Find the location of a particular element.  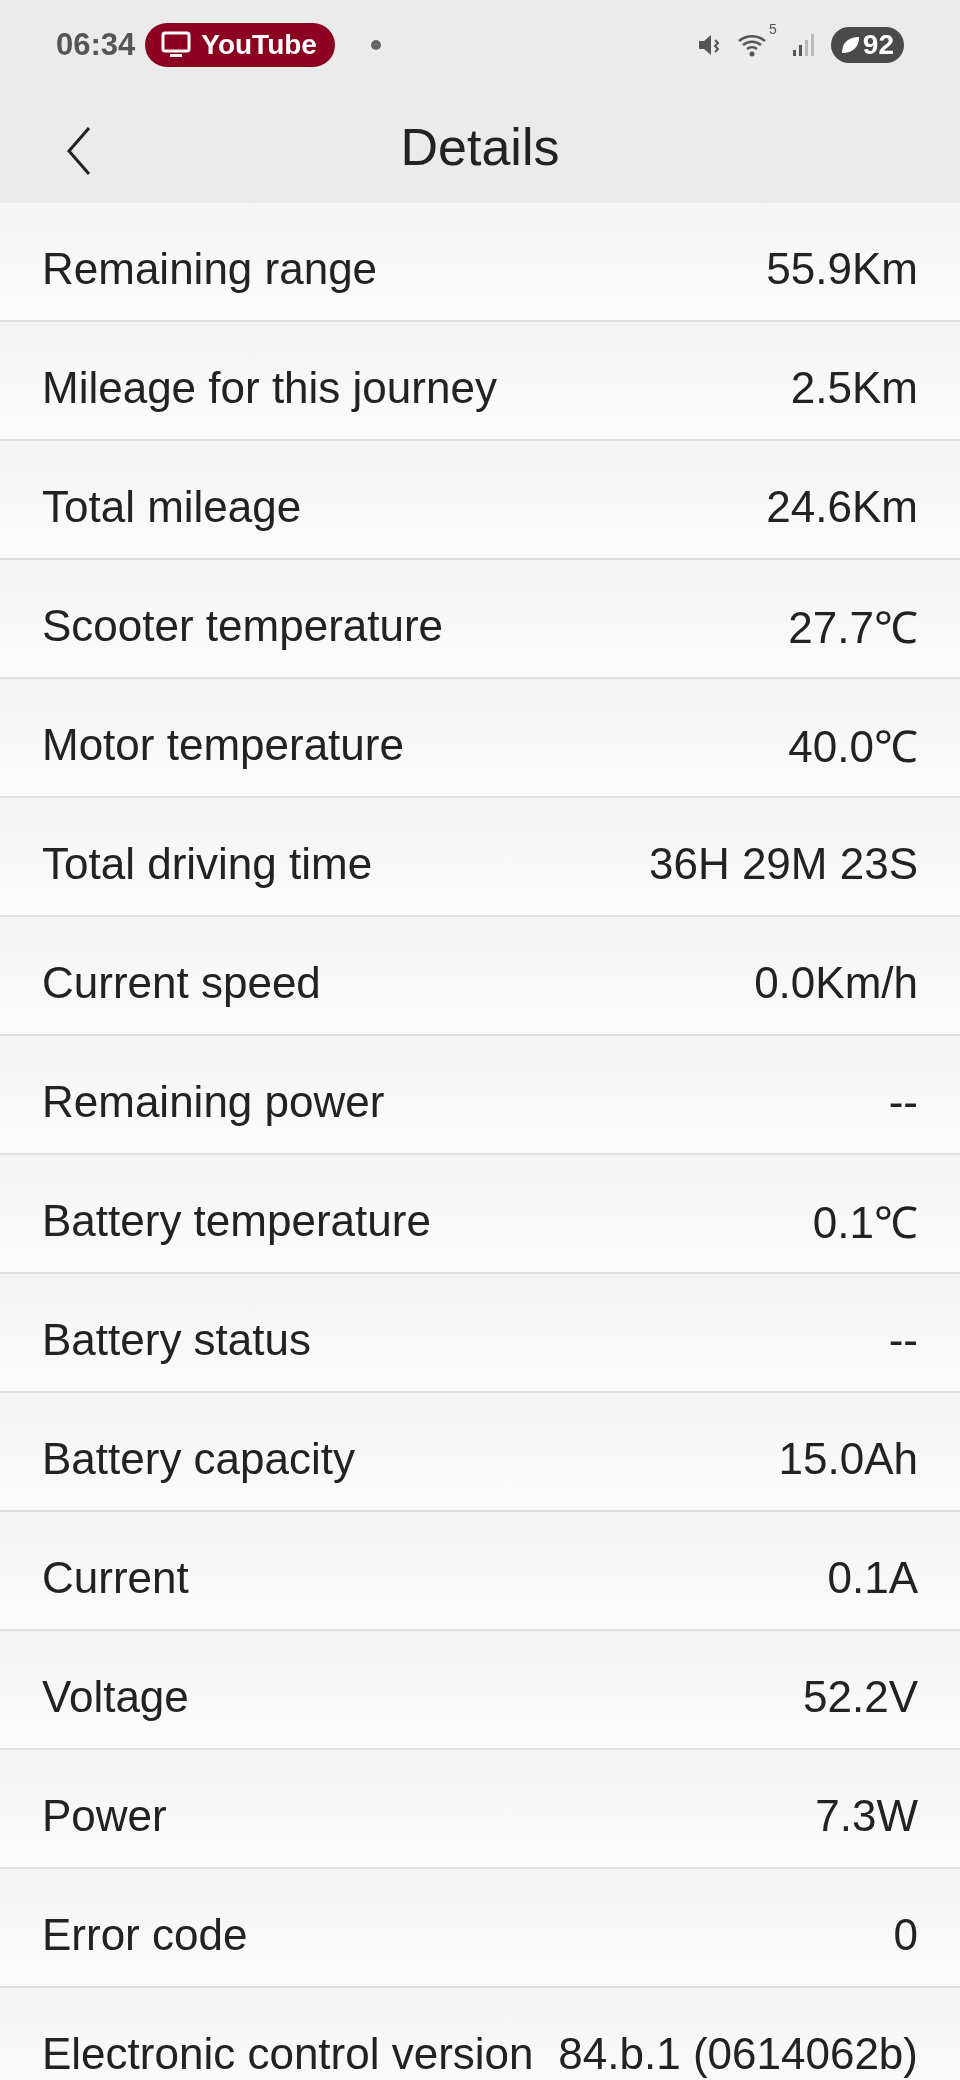

detail-value: 40.0℃ is located at coordinates (853, 746).